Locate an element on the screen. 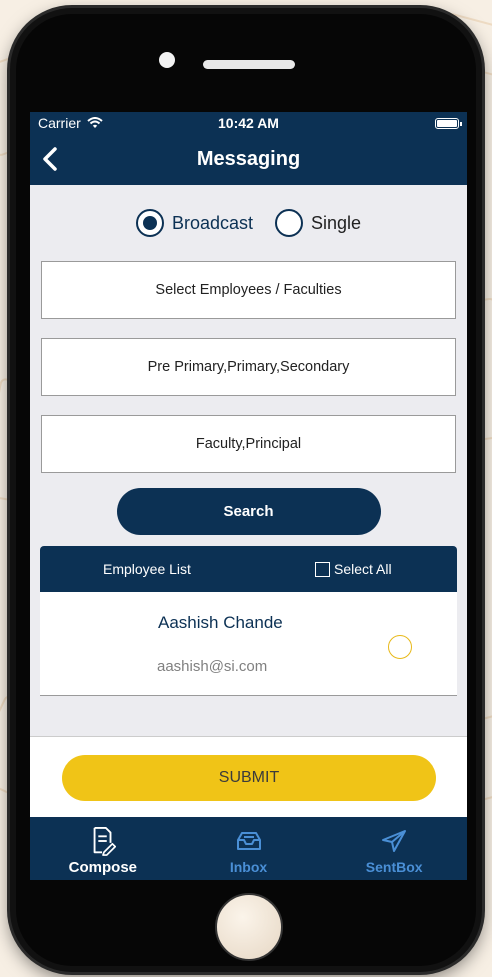  tab-sentbox: SentBox is located at coordinates (394, 848).